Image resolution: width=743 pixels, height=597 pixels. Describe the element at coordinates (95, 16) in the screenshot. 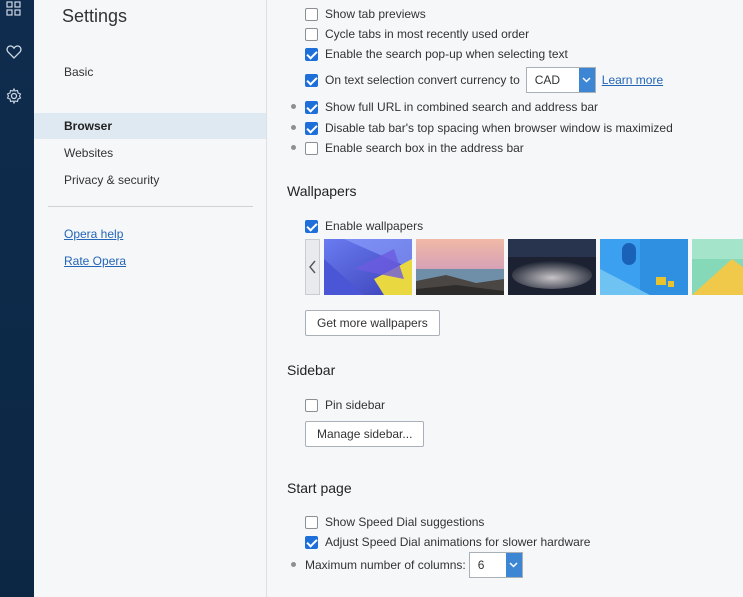

I see `page-title: Settings` at that location.